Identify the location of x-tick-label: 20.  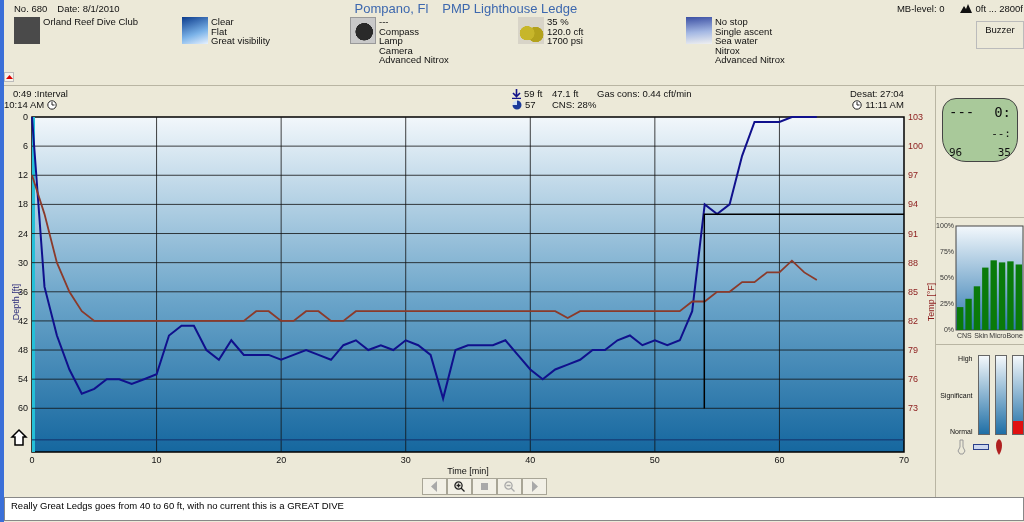
(281, 460).